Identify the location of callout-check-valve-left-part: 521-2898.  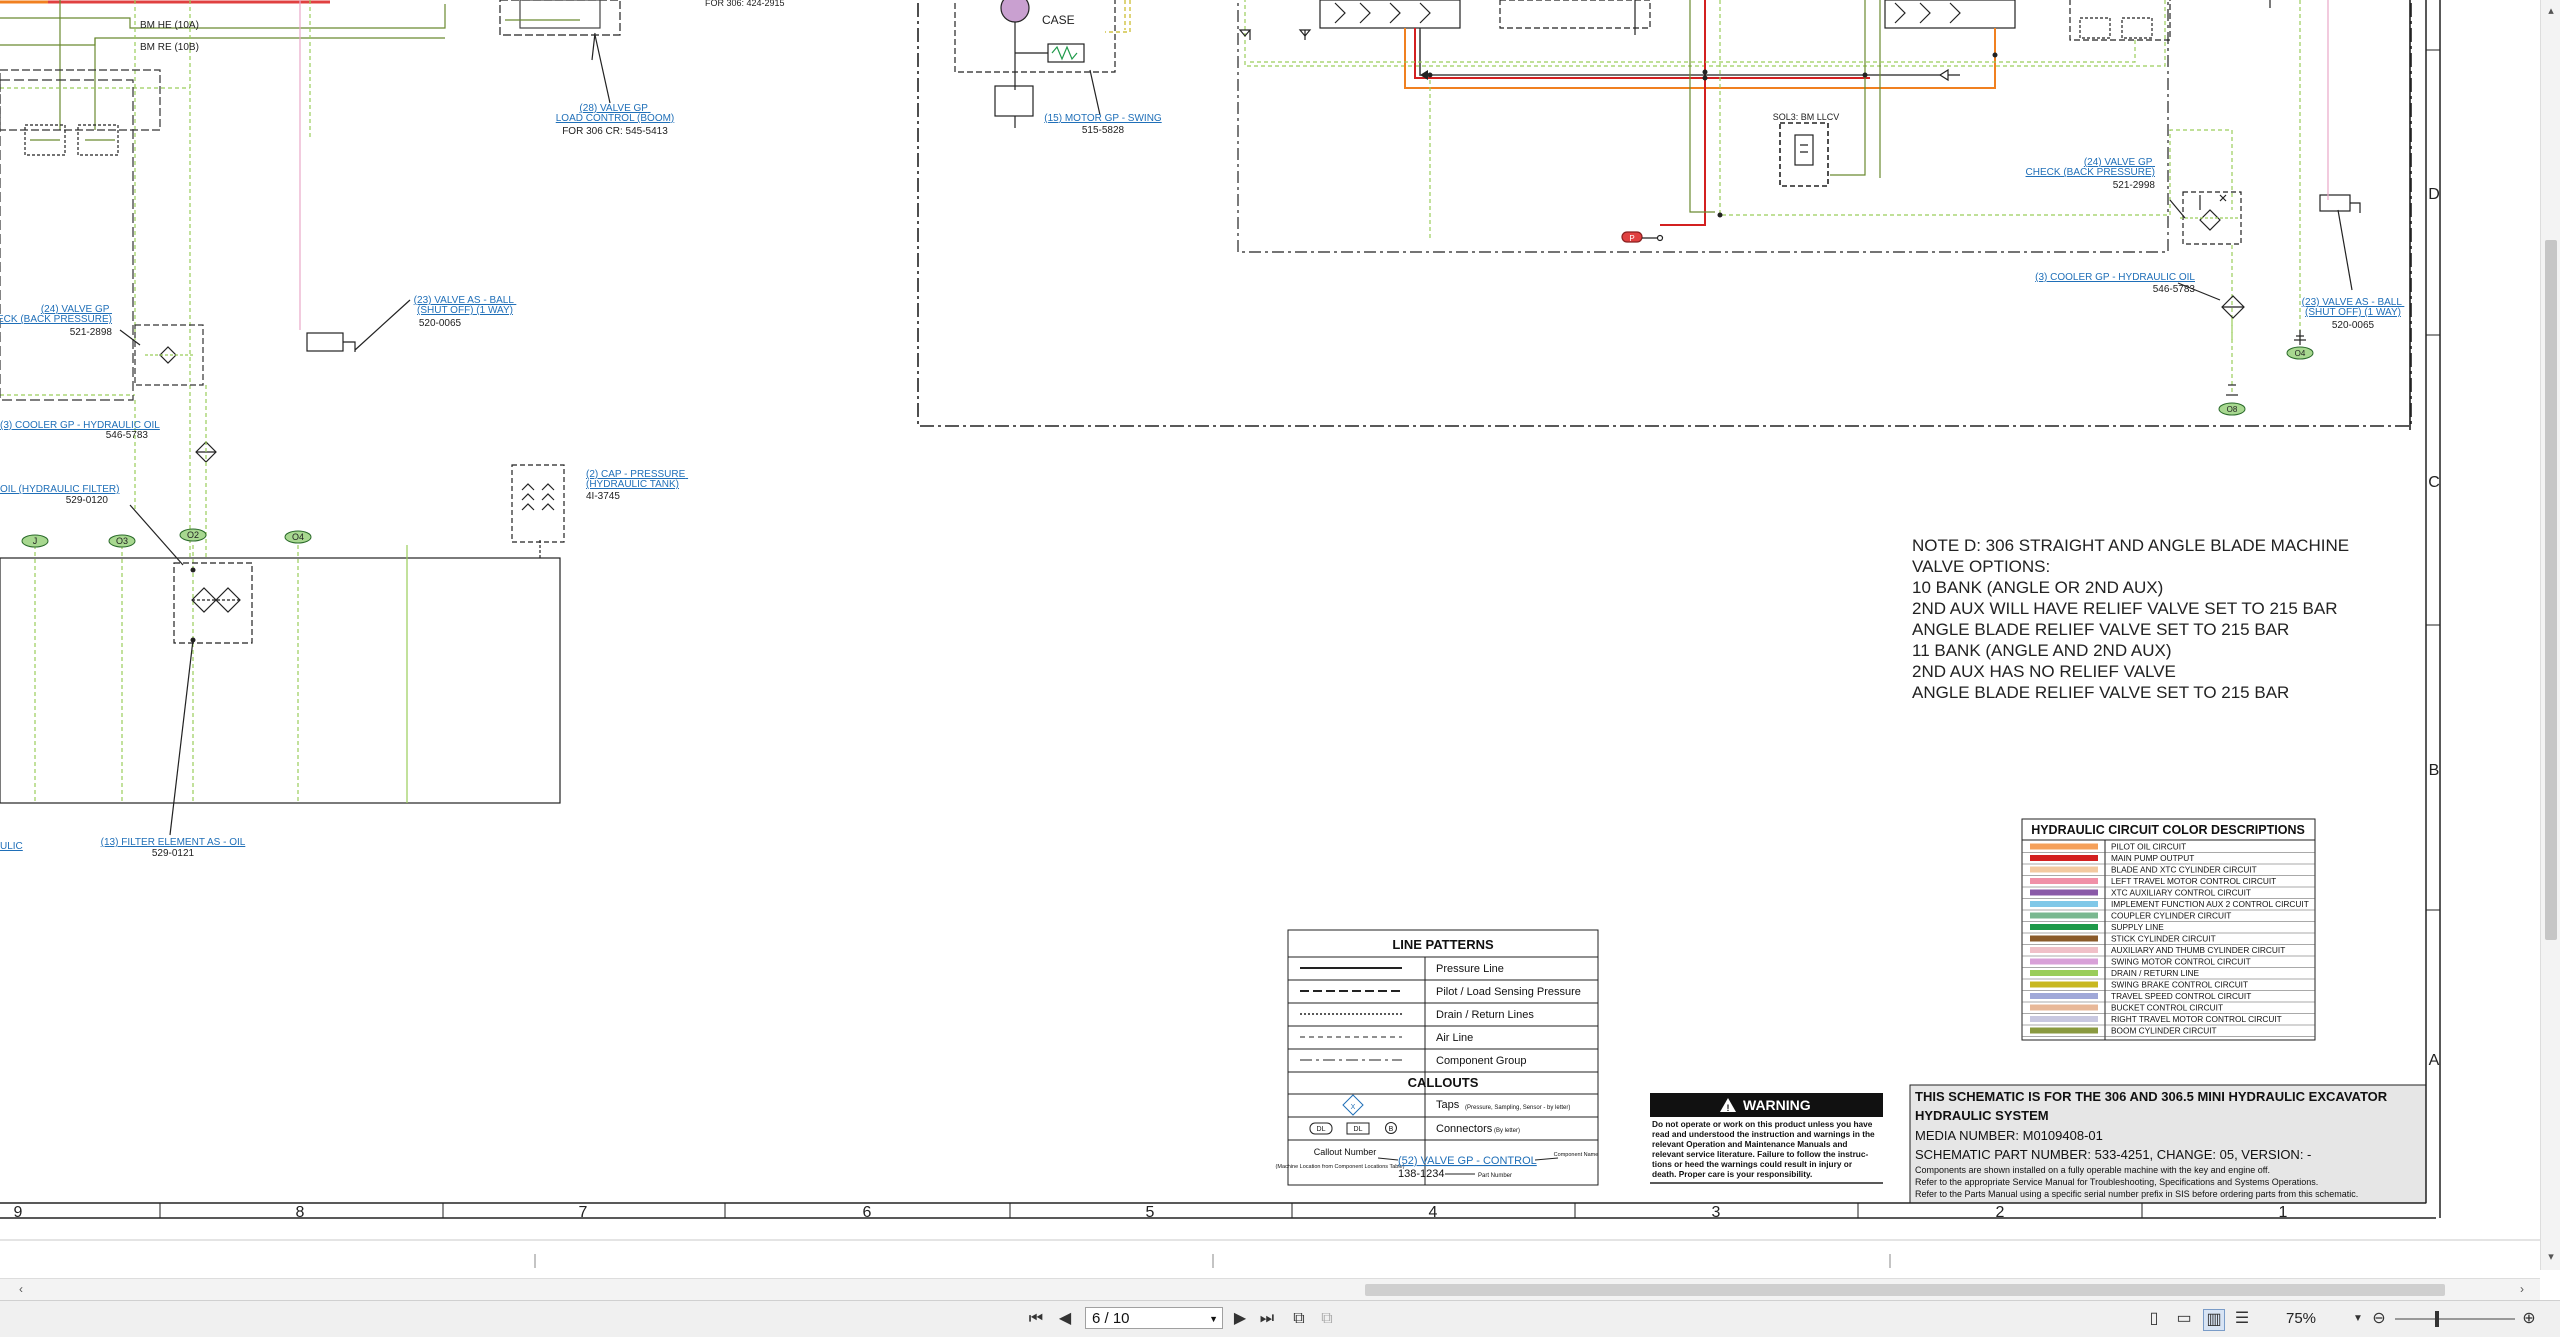
(91, 332).